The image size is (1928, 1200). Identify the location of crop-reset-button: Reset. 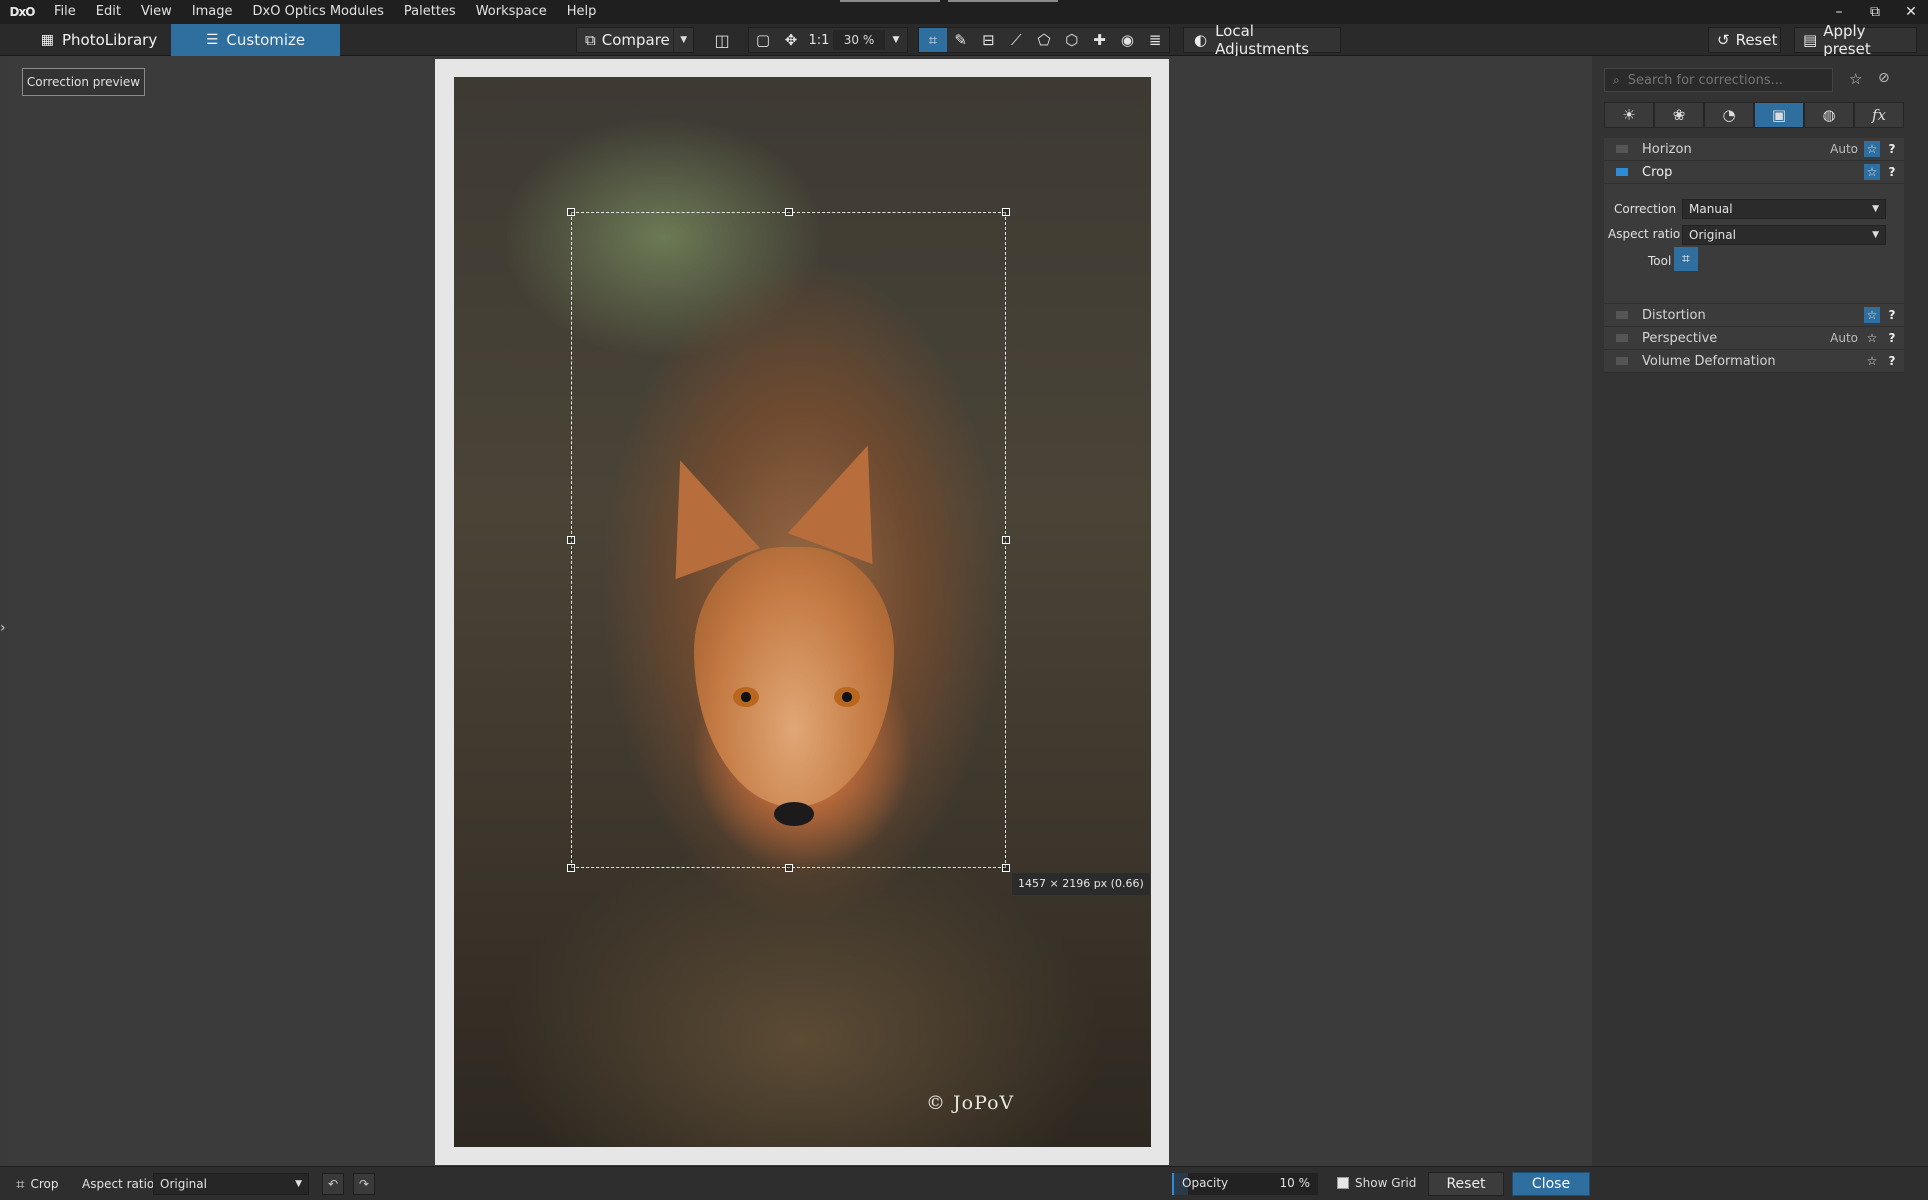
(1466, 1184).